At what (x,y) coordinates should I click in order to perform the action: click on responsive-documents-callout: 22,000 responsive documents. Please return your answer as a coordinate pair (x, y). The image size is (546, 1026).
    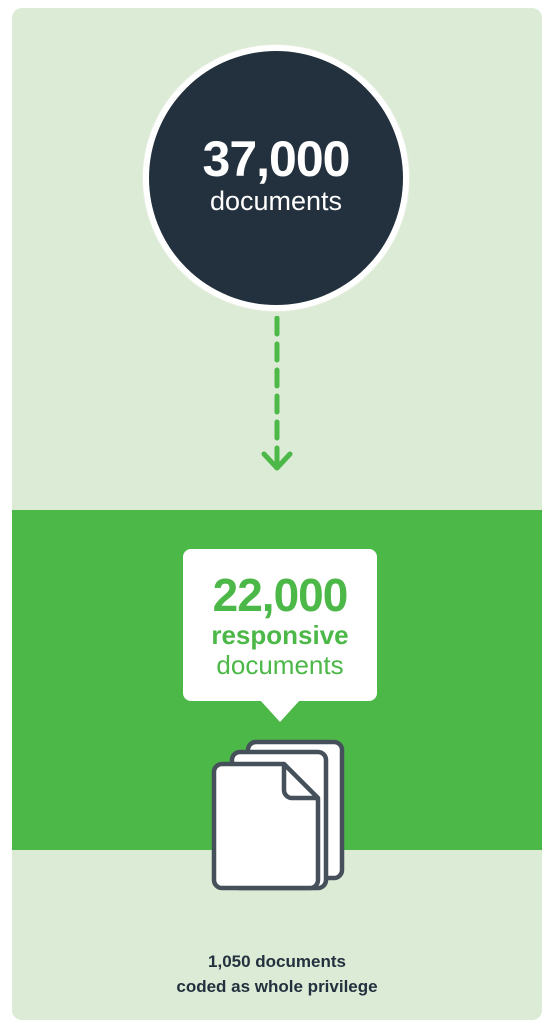
    Looking at the image, I should click on (280, 625).